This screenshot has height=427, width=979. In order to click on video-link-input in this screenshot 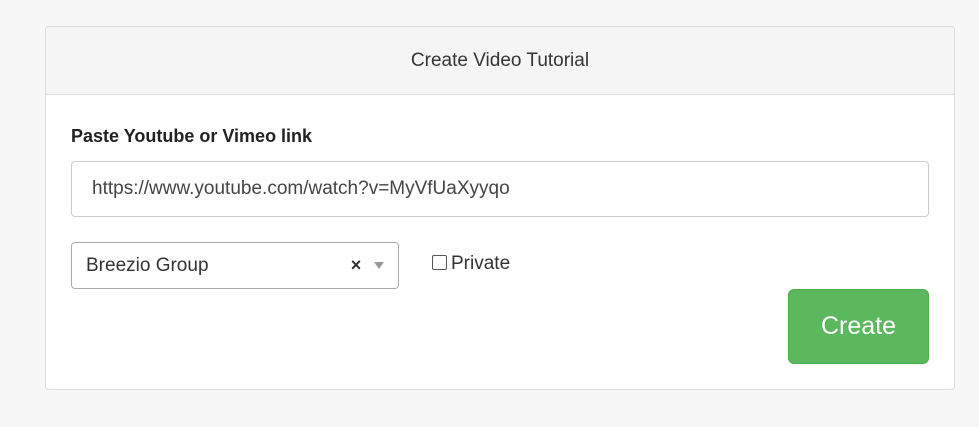, I will do `click(500, 189)`.